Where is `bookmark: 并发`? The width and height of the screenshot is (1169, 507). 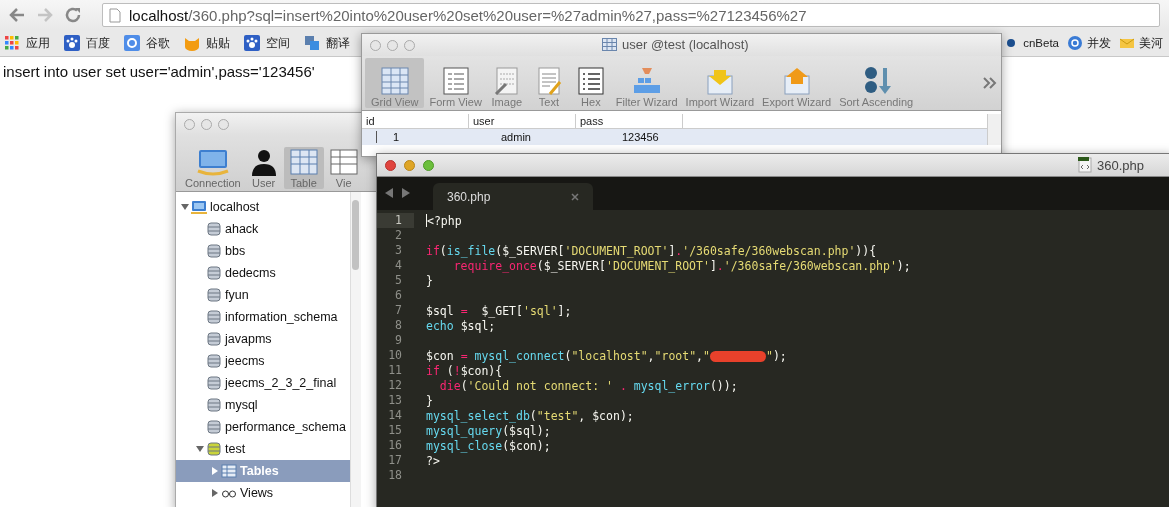 bookmark: 并发 is located at coordinates (1089, 43).